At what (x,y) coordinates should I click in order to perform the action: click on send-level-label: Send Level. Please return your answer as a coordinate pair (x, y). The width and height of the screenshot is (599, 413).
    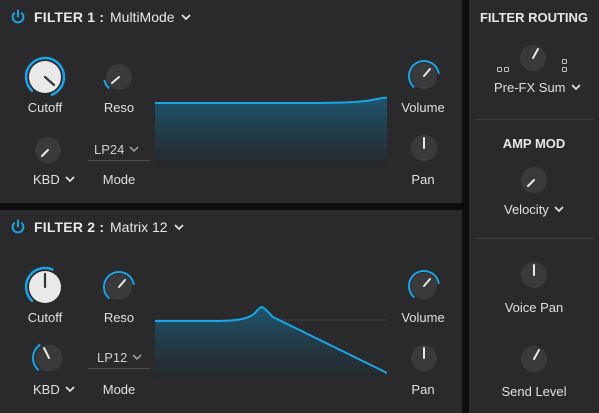
    Looking at the image, I should click on (534, 391).